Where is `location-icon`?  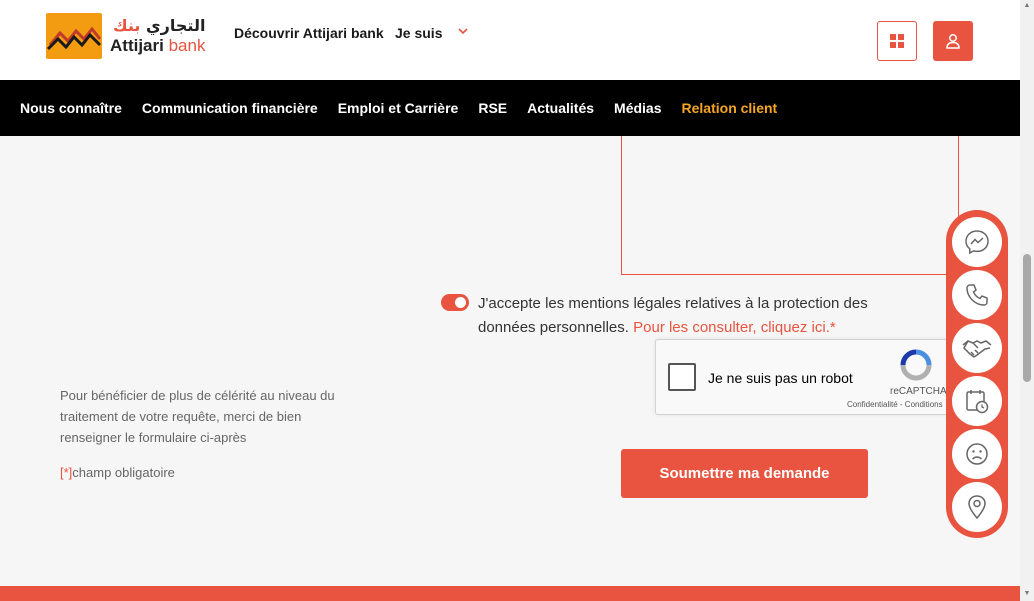
location-icon is located at coordinates (977, 507).